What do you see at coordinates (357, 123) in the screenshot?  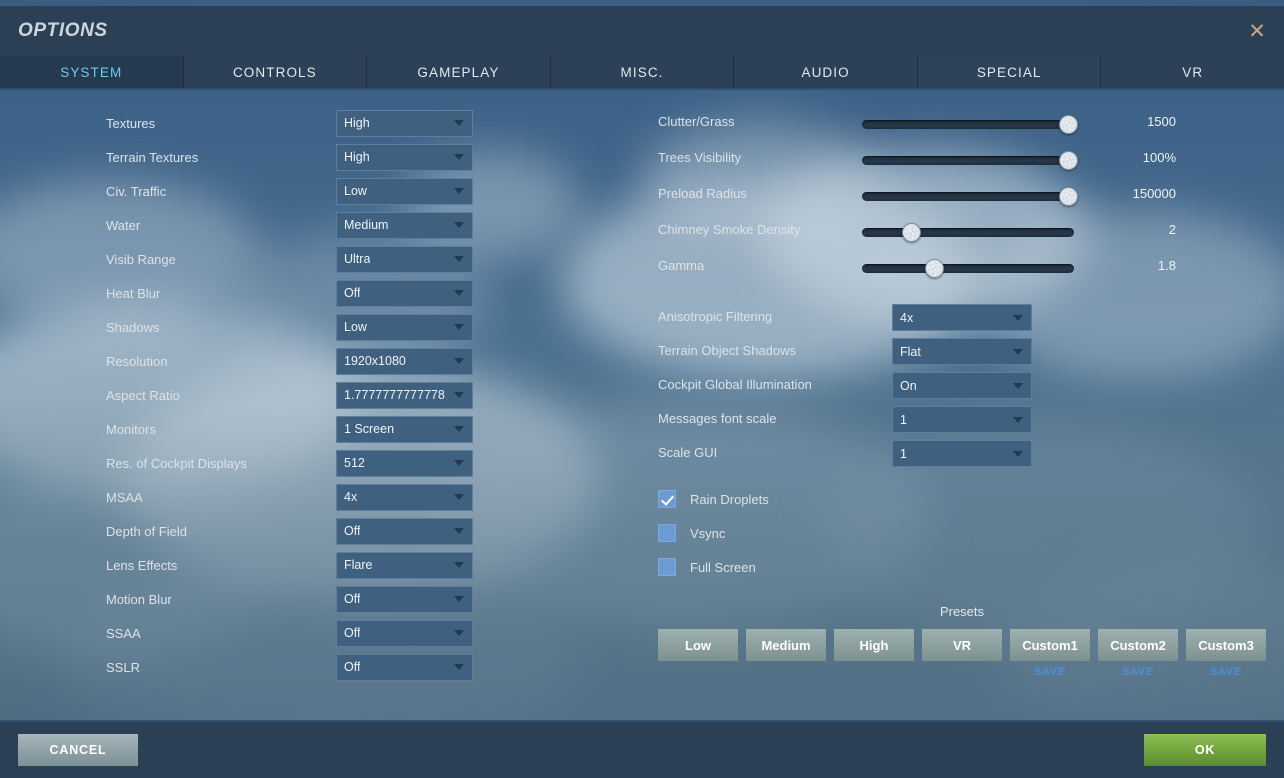 I see `dropdown-value: High` at bounding box center [357, 123].